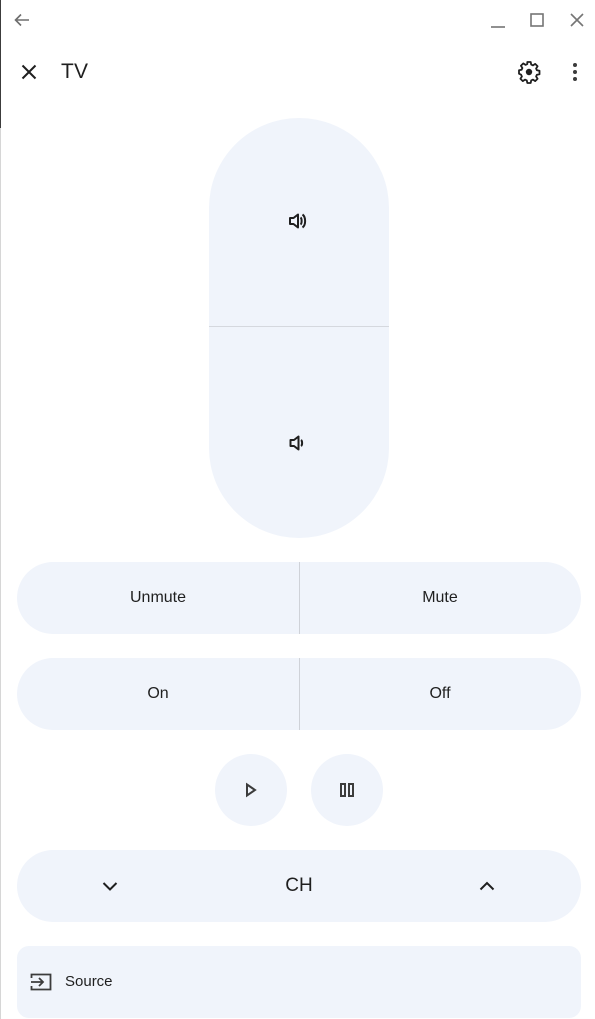 Image resolution: width=595 pixels, height=1019 pixels. I want to click on play-icon, so click(251, 790).